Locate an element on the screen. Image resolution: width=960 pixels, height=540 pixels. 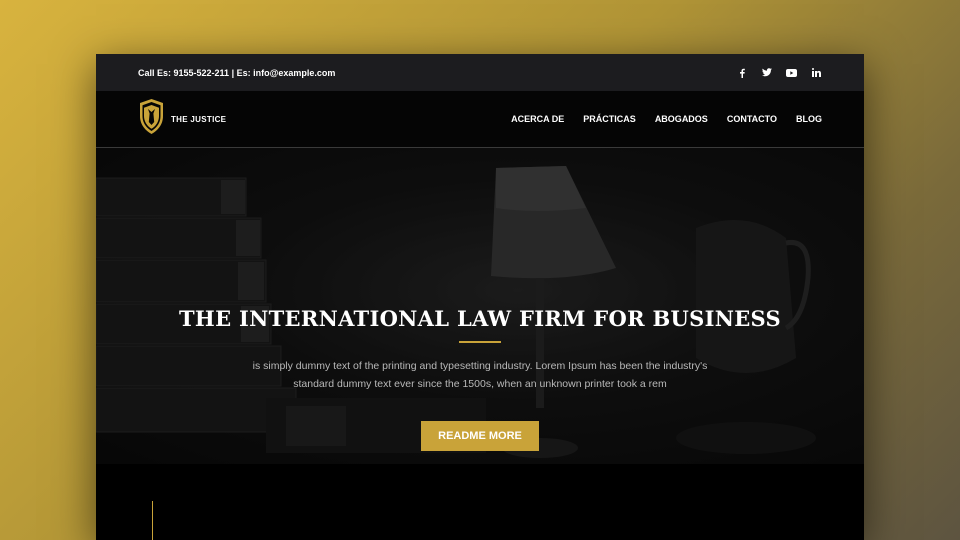
facebook-icon is located at coordinates (741, 72).